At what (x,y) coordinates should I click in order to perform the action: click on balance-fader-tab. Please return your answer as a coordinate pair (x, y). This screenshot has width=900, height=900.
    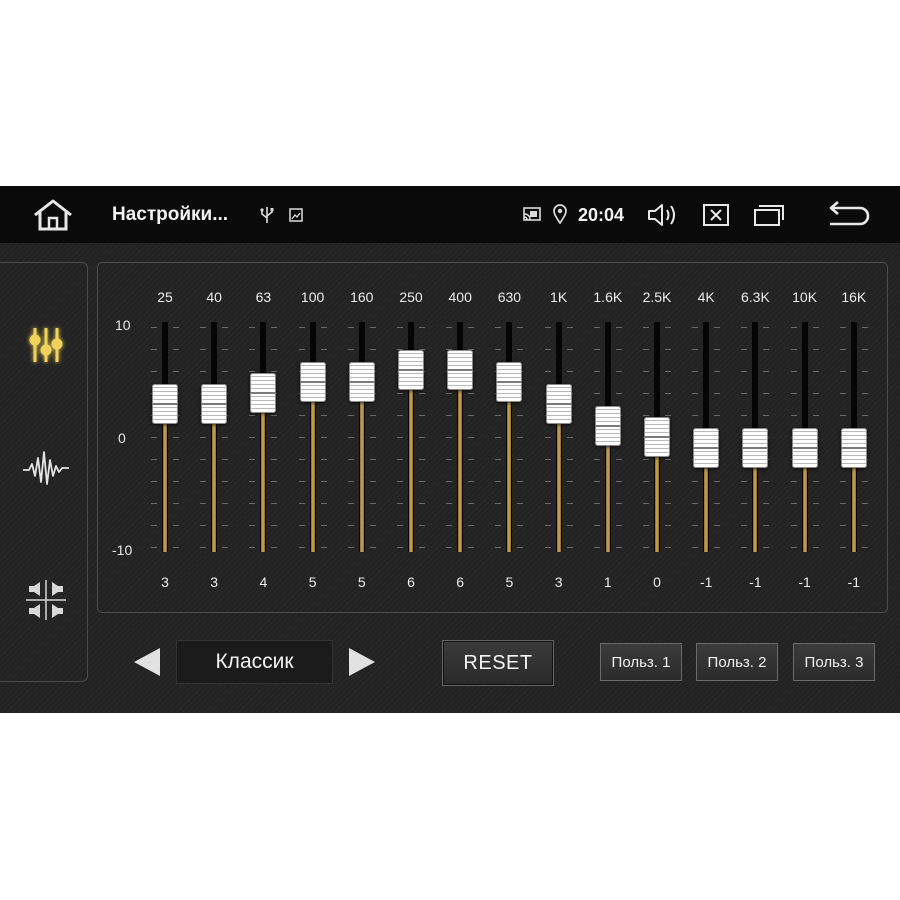
    Looking at the image, I should click on (46, 600).